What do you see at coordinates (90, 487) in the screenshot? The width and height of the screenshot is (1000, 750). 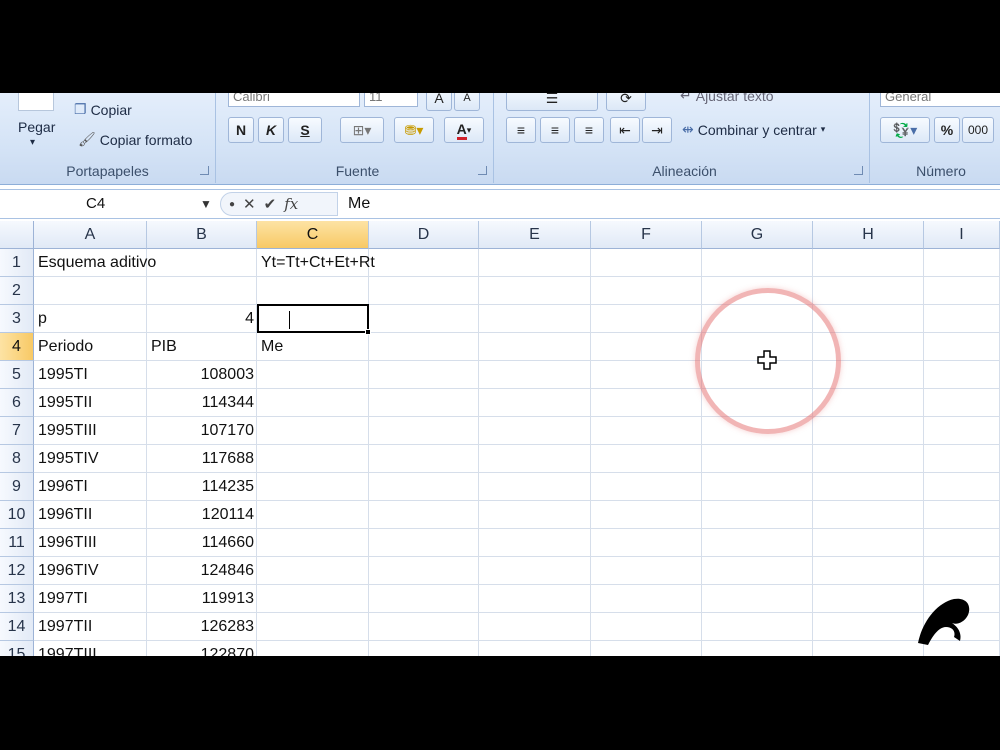 I see `cell-a9: 1996TI` at bounding box center [90, 487].